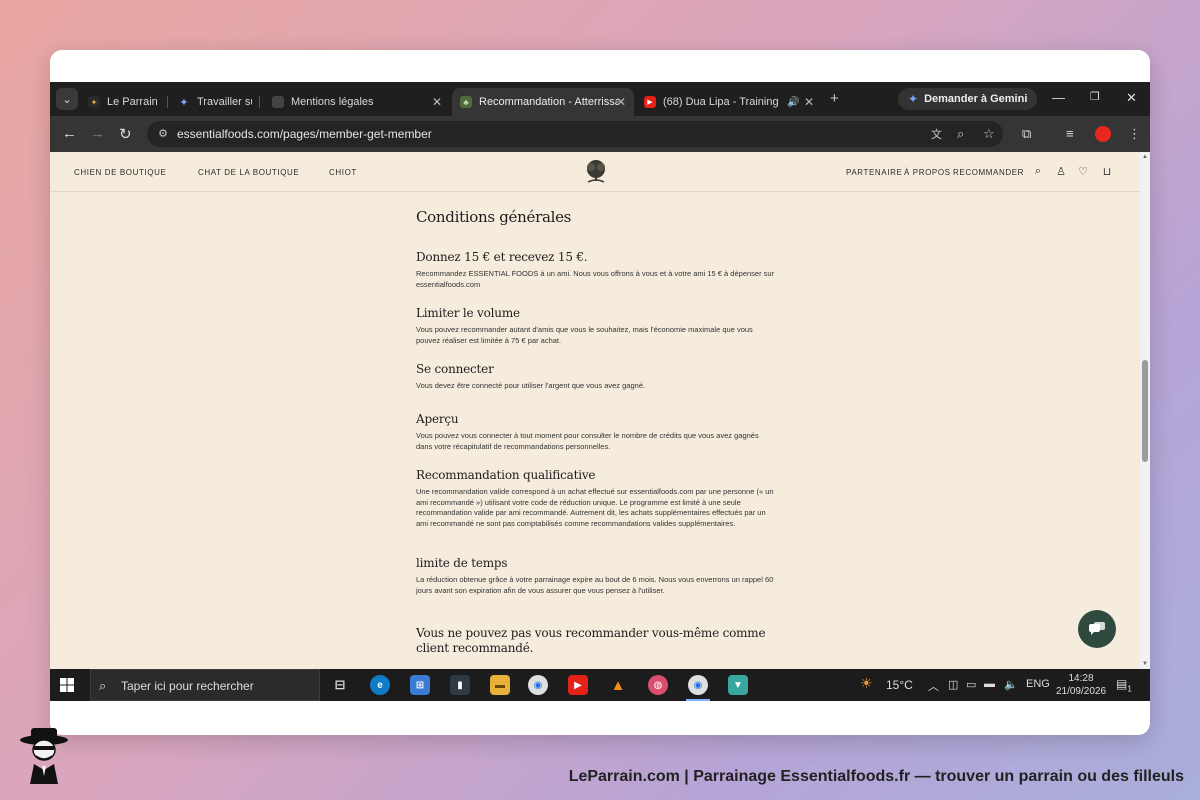  I want to click on section-title: limite de temps, so click(462, 563).